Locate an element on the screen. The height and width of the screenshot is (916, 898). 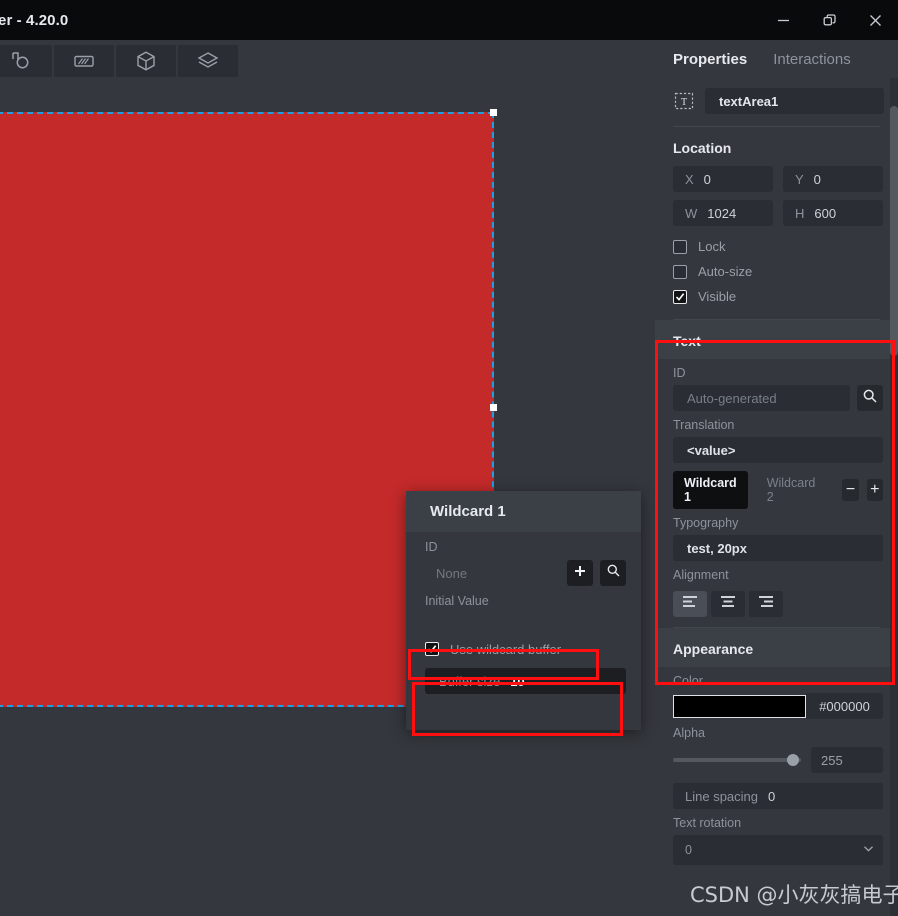
text-section-header: Text is located at coordinates (776, 339).